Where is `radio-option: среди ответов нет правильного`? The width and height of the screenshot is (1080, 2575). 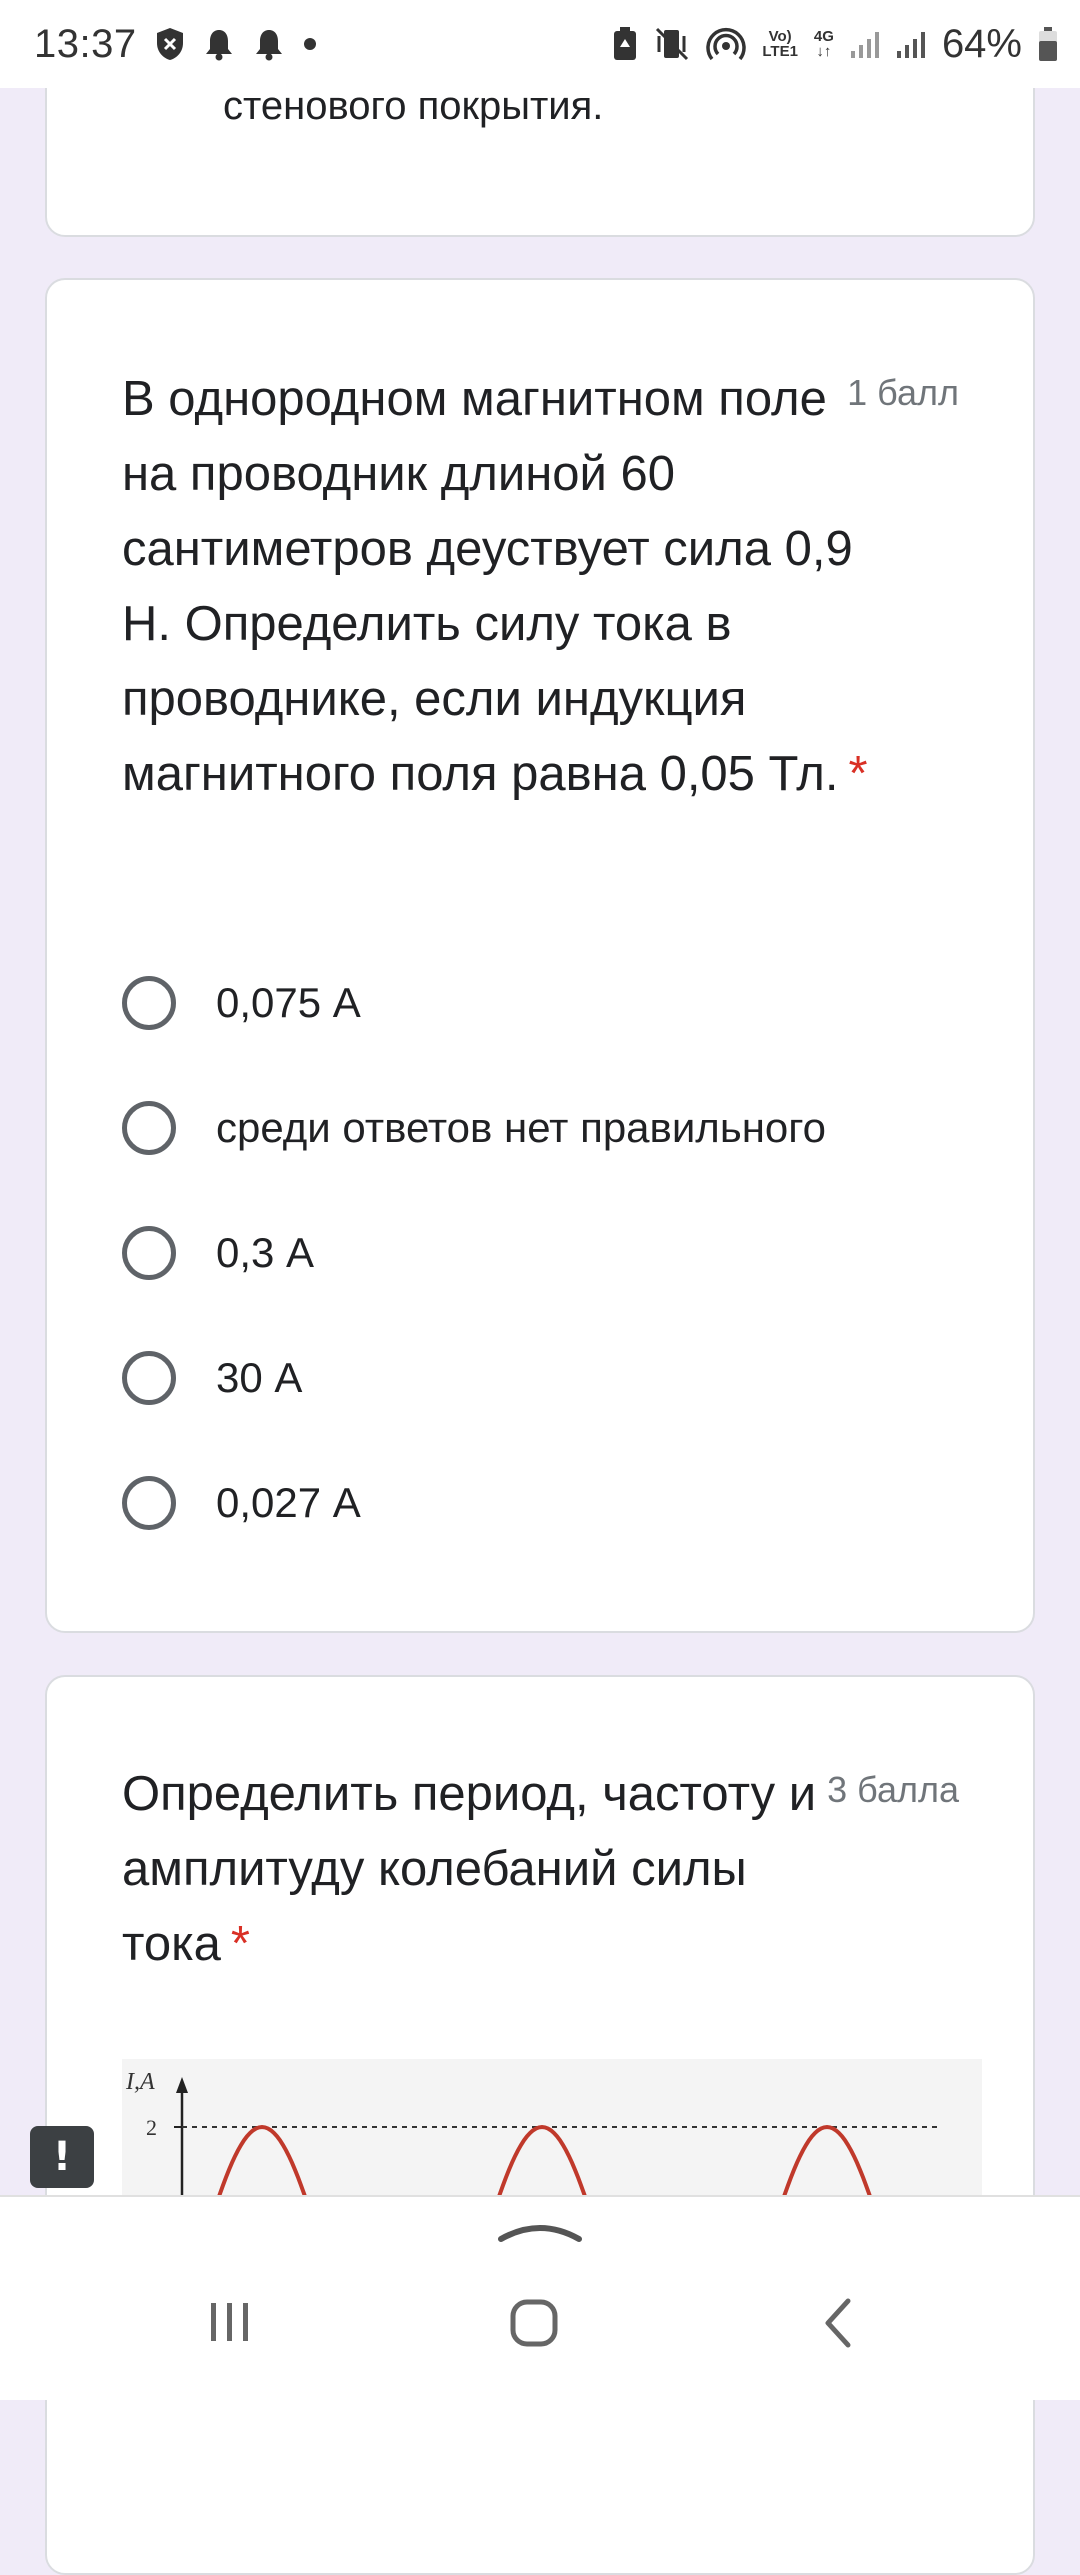 radio-option: среди ответов нет правильного is located at coordinates (474, 1127).